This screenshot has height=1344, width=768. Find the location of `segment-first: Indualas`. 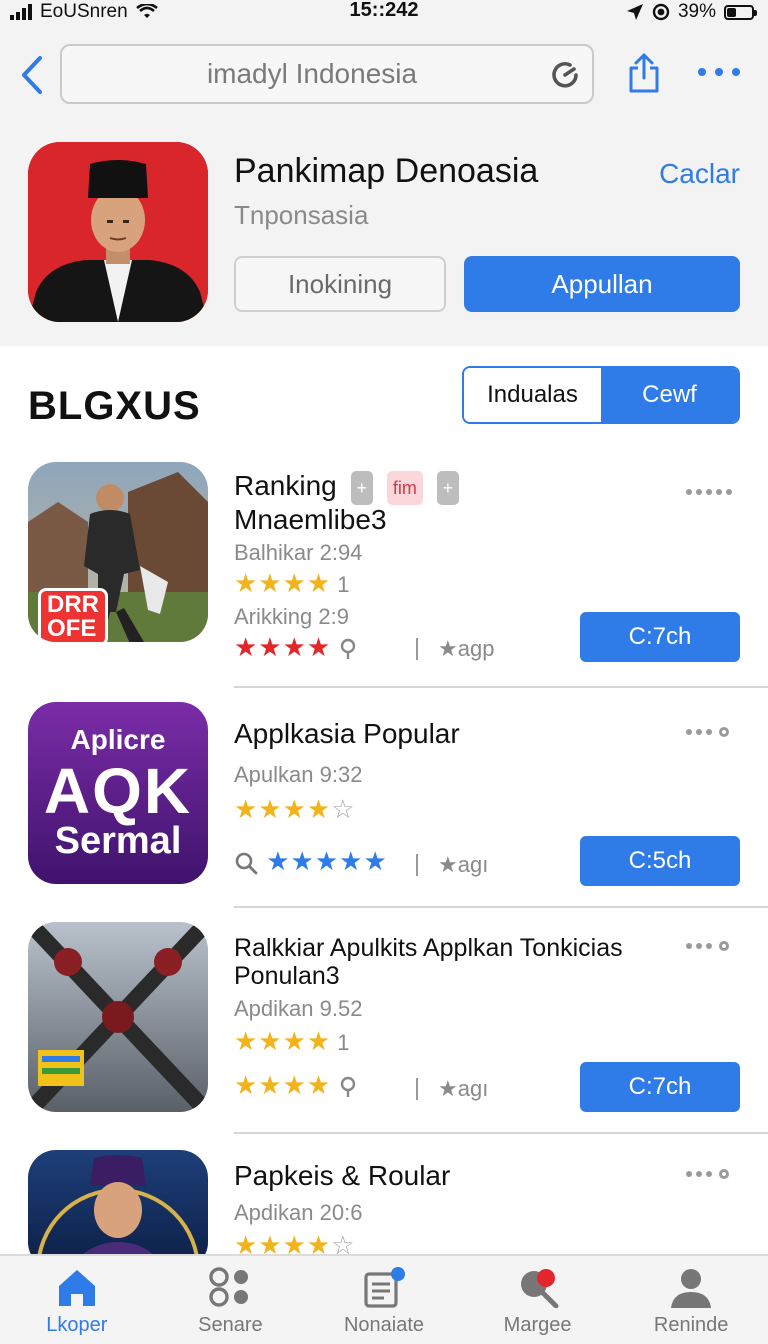

segment-first: Indualas is located at coordinates (532, 395).